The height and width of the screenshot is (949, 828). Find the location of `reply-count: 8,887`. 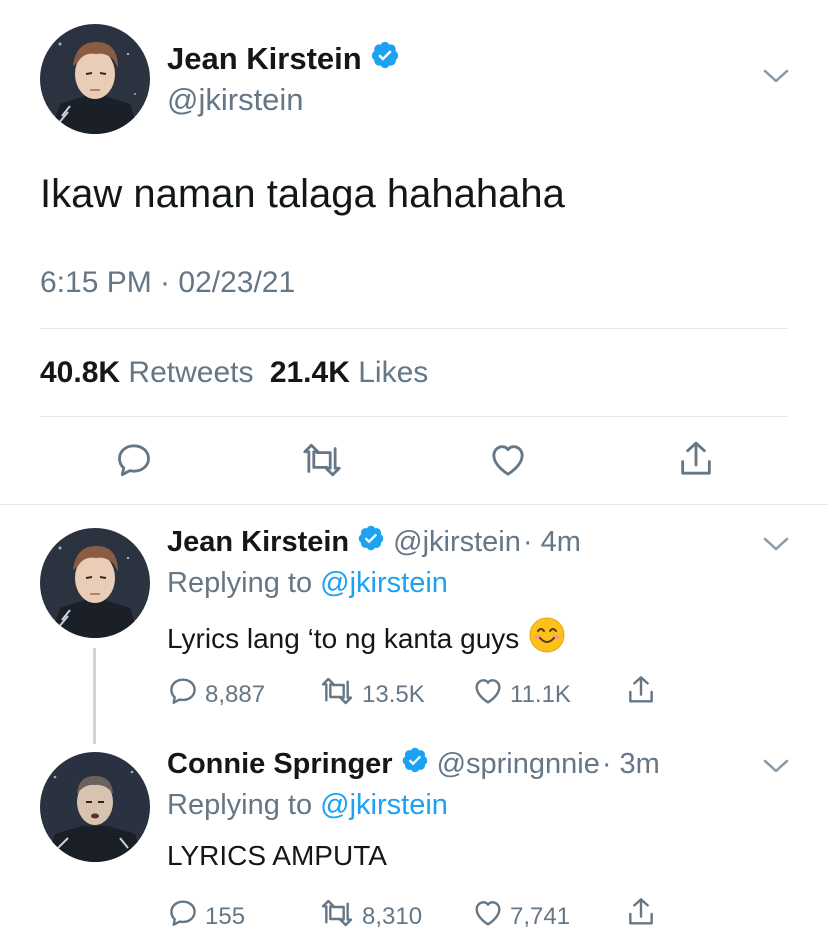

reply-count: 8,887 is located at coordinates (235, 694).